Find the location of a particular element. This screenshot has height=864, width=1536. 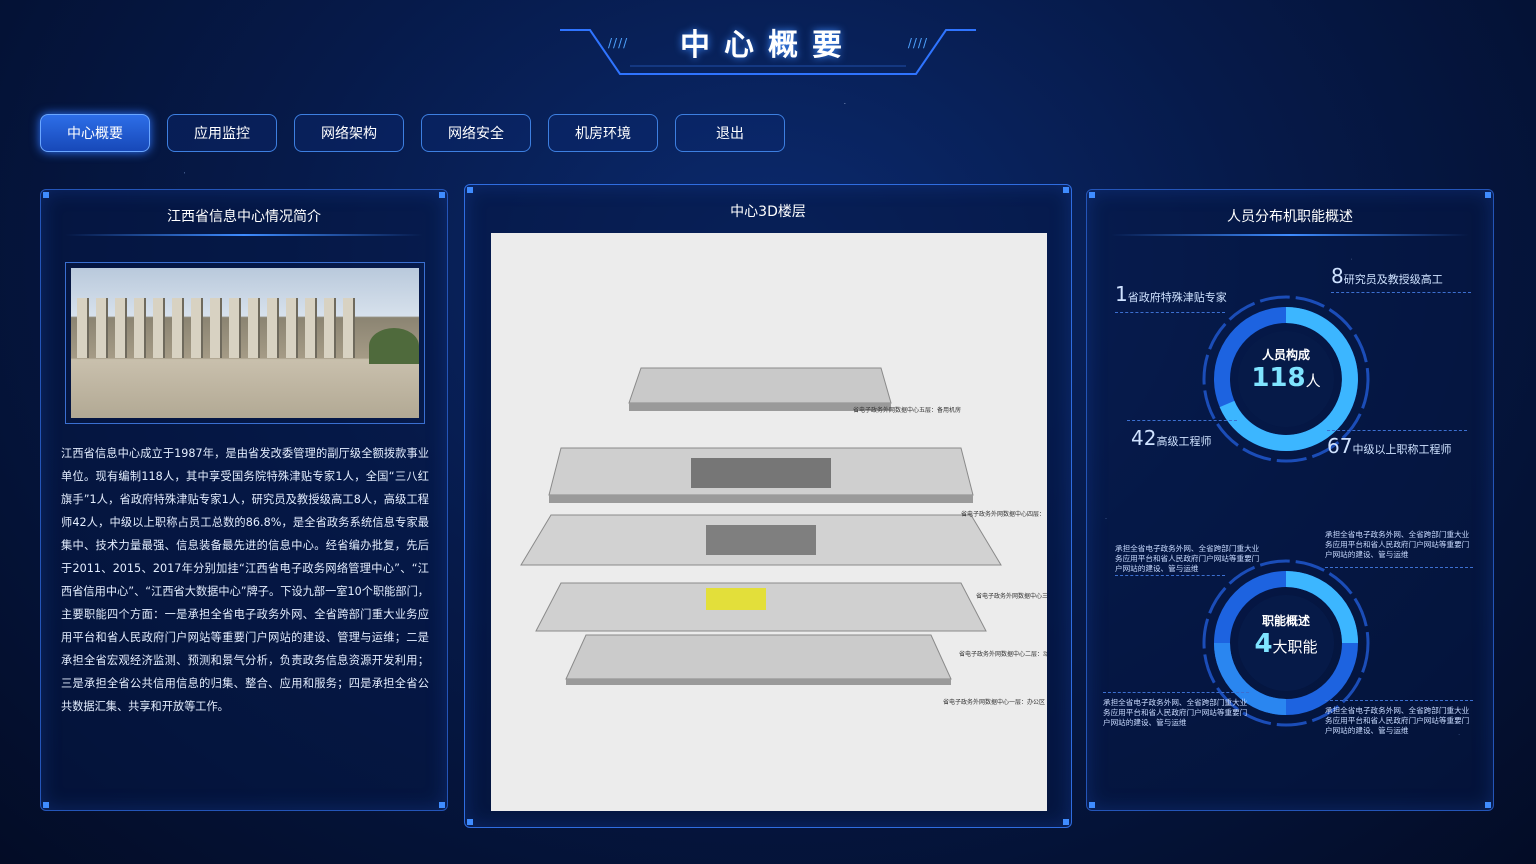

building-columns is located at coordinates (227, 328).